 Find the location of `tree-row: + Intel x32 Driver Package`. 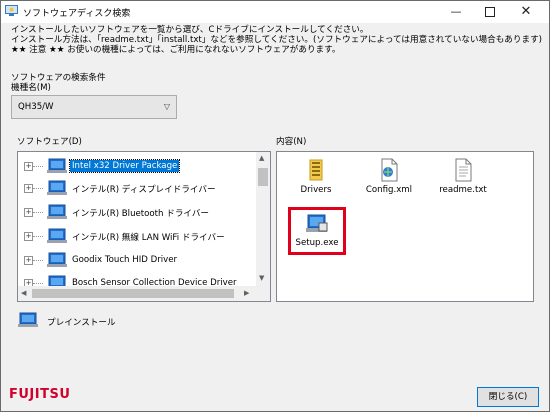

tree-row: + Intel x32 Driver Package is located at coordinates (137, 167).